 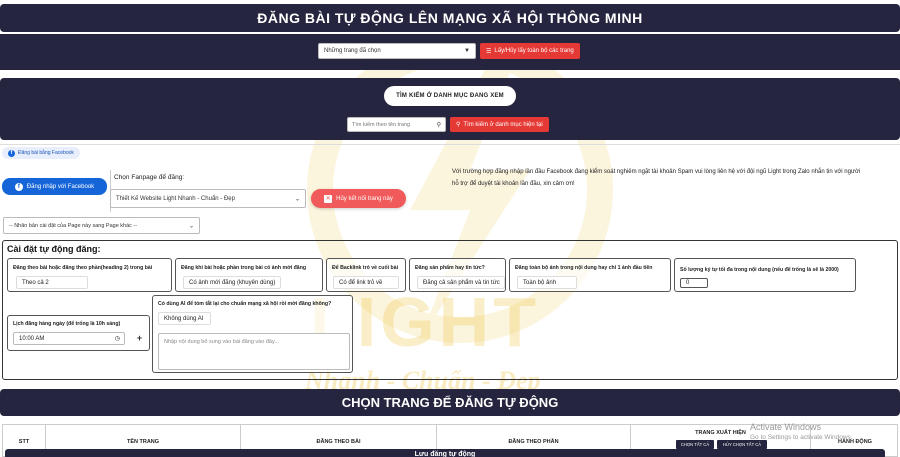 I want to click on backlink-label: Để Backlink trỏ về cuối bài, so click(x=365, y=268).